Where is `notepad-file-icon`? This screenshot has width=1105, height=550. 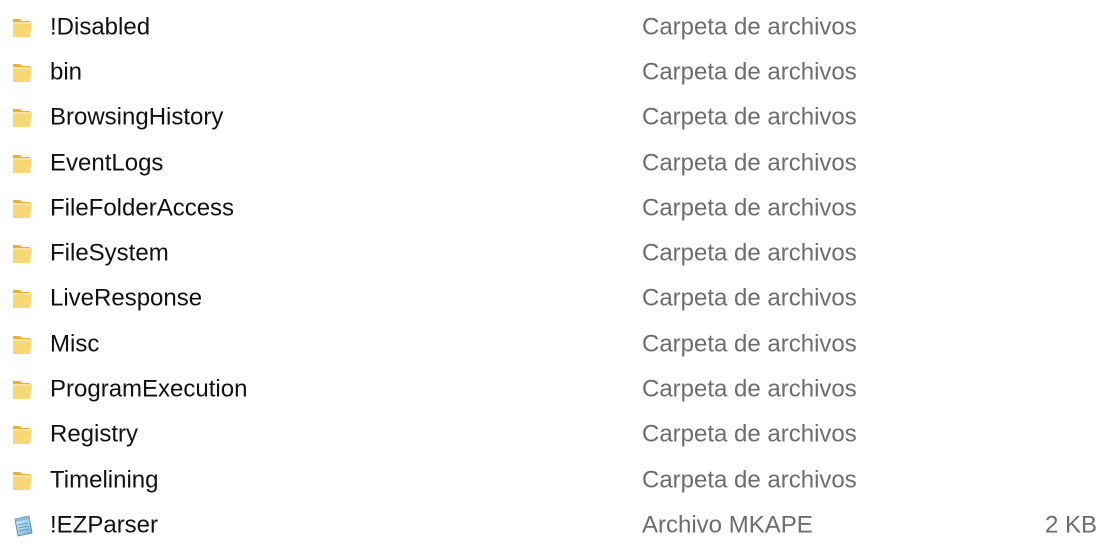 notepad-file-icon is located at coordinates (23, 526).